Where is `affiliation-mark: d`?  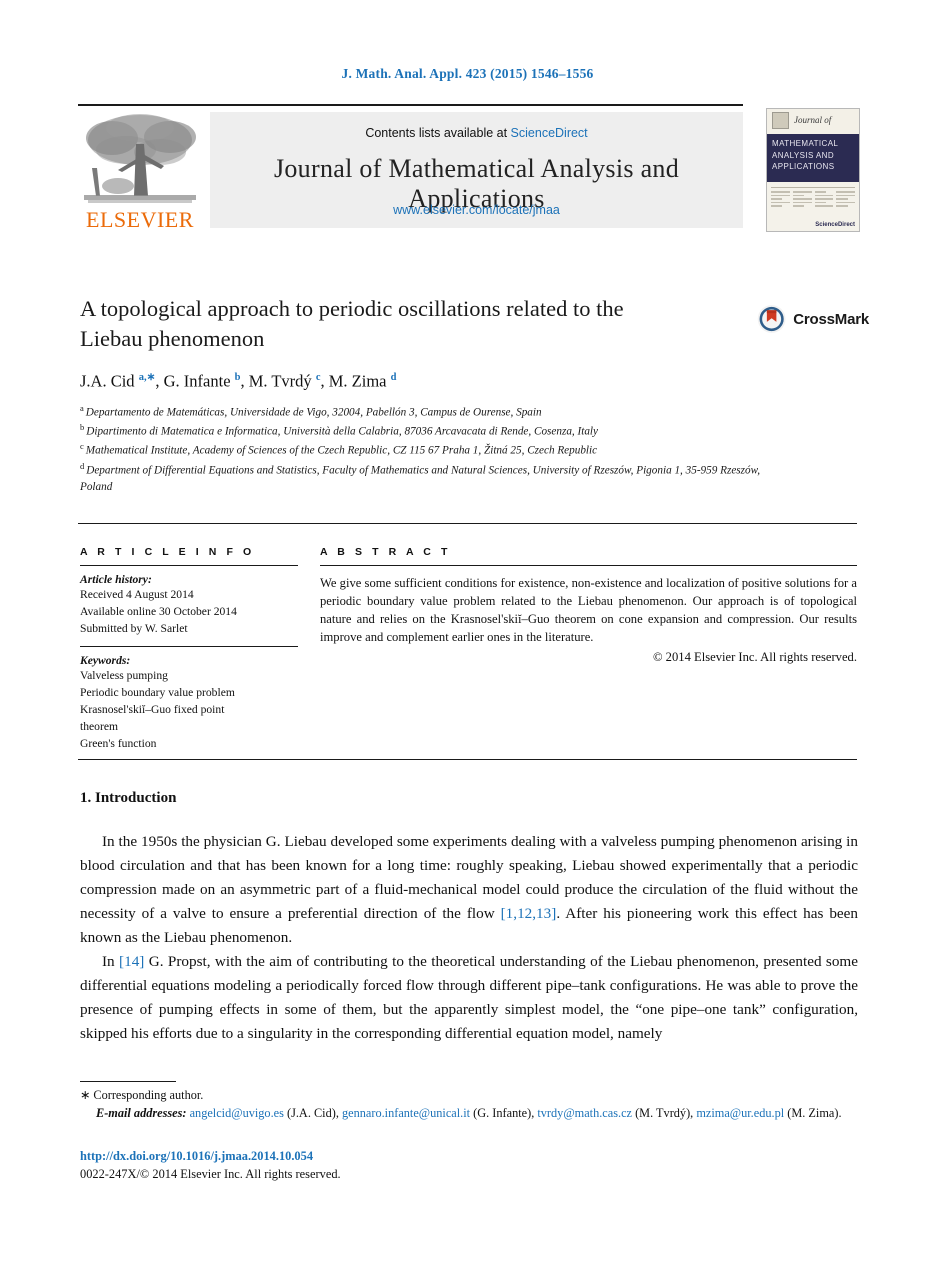
affiliation-mark: d is located at coordinates (82, 465).